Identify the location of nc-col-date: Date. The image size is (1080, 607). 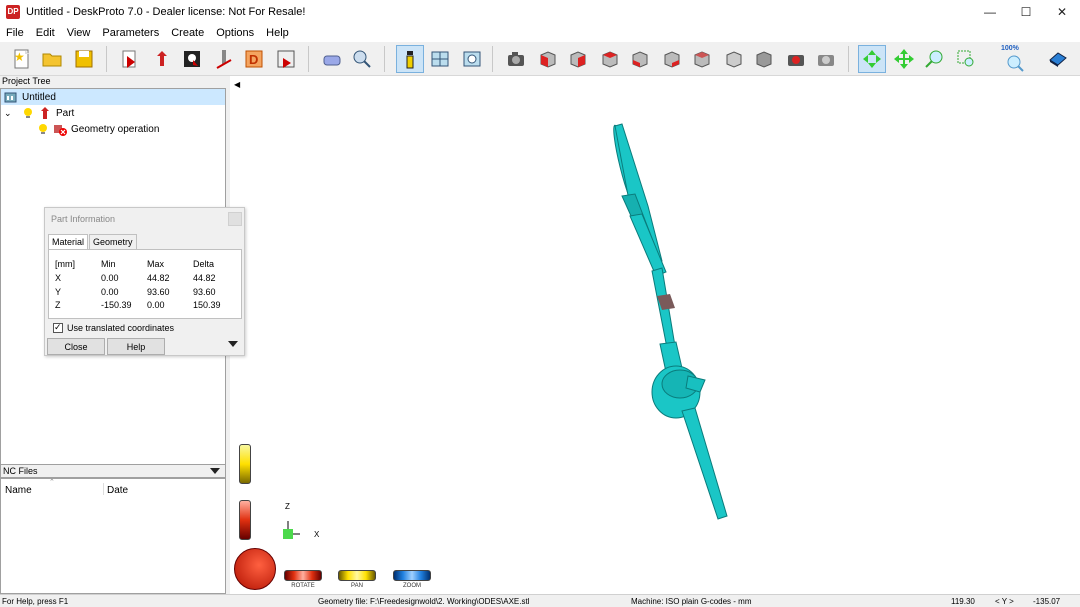
(117, 490).